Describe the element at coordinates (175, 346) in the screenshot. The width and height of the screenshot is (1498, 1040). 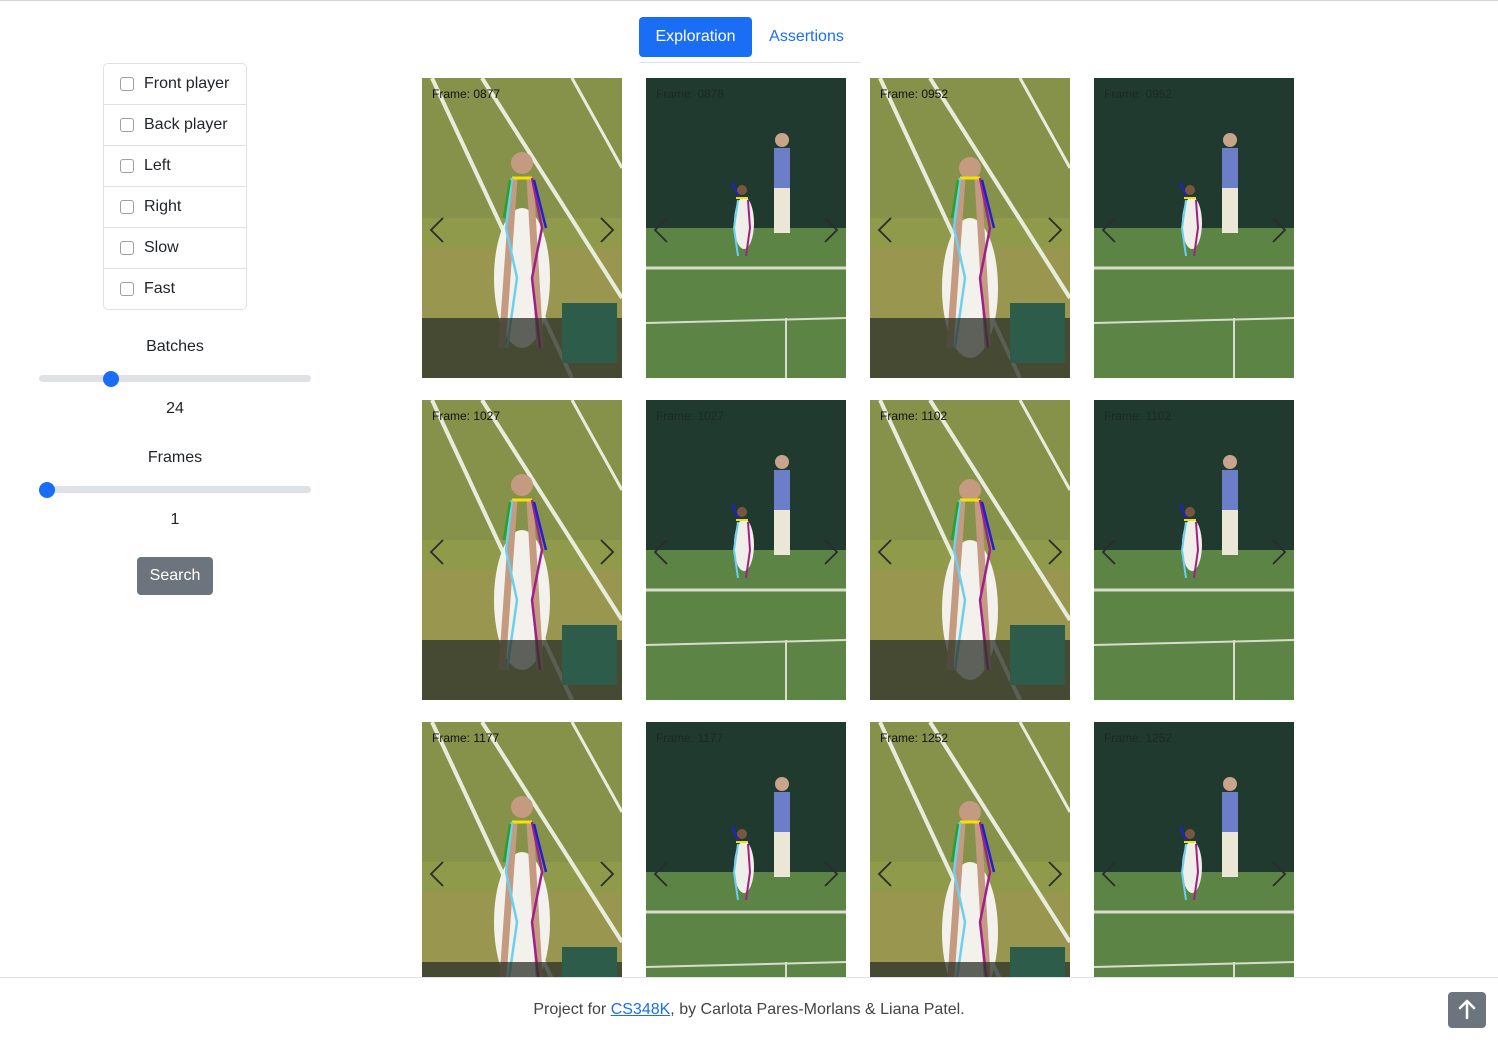
I see `batches-title: Batches` at that location.